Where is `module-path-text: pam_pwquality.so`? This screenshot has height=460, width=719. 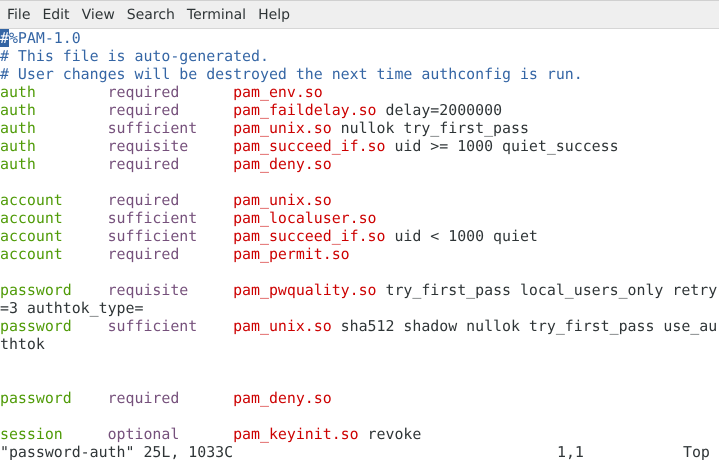
module-path-text: pam_pwquality.so is located at coordinates (305, 290).